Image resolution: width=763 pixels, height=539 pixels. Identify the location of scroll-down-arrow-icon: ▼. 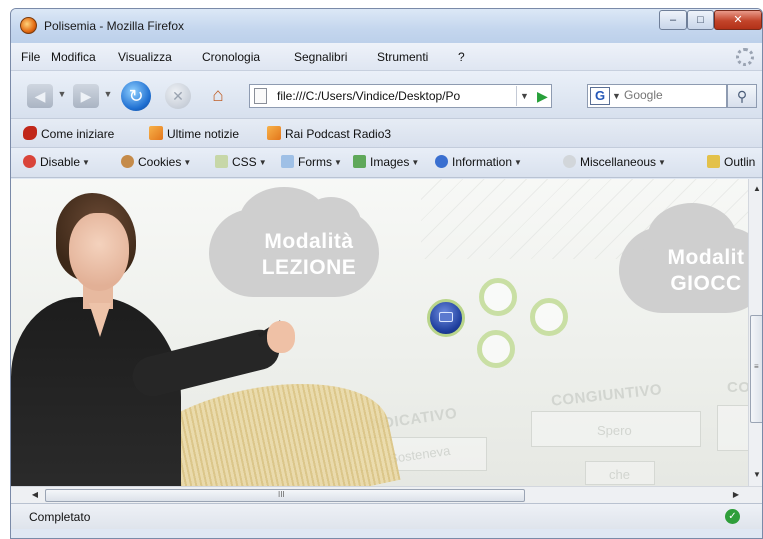
(756, 475).